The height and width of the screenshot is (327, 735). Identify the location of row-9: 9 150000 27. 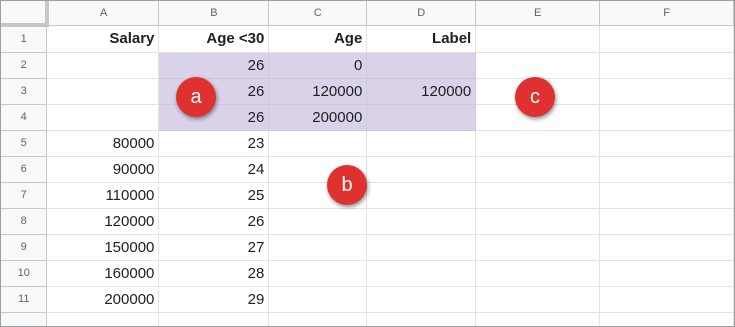
(367, 247).